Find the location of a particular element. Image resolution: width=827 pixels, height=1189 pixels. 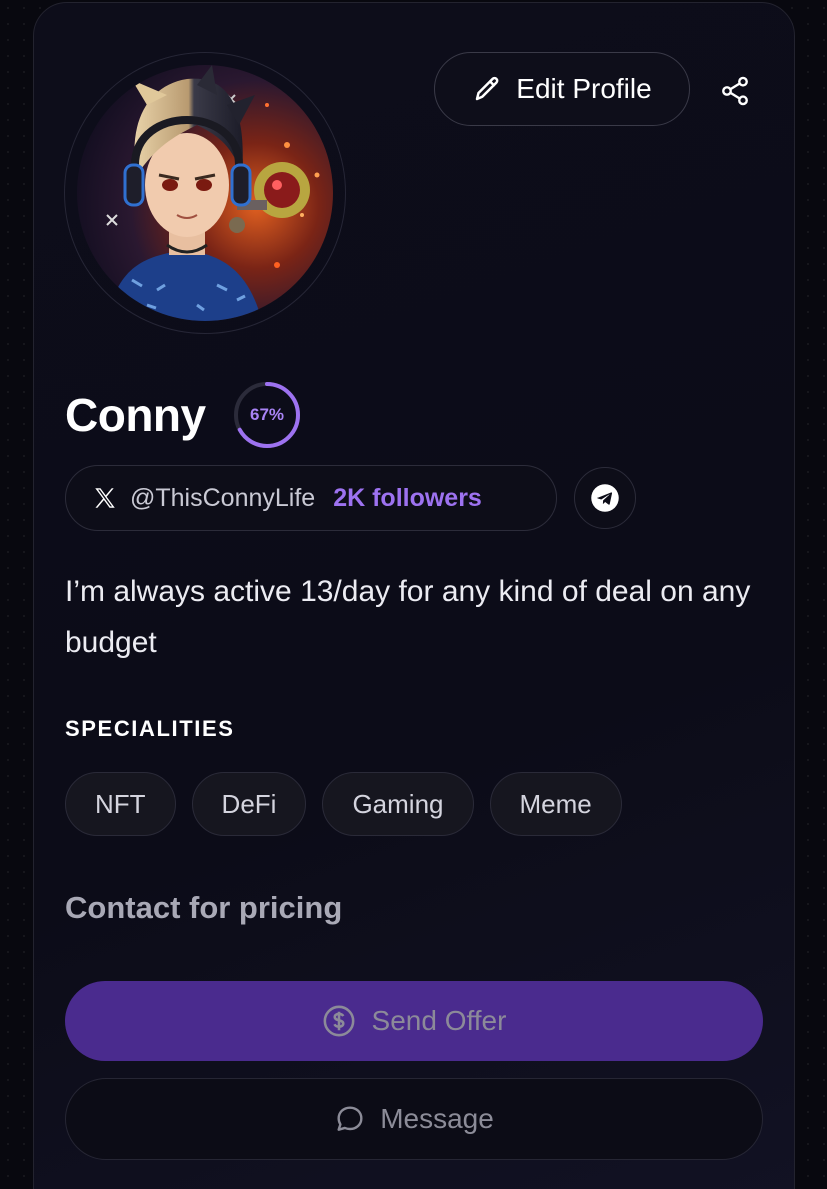

edit-profile-button: Edit Profile is located at coordinates (562, 89).